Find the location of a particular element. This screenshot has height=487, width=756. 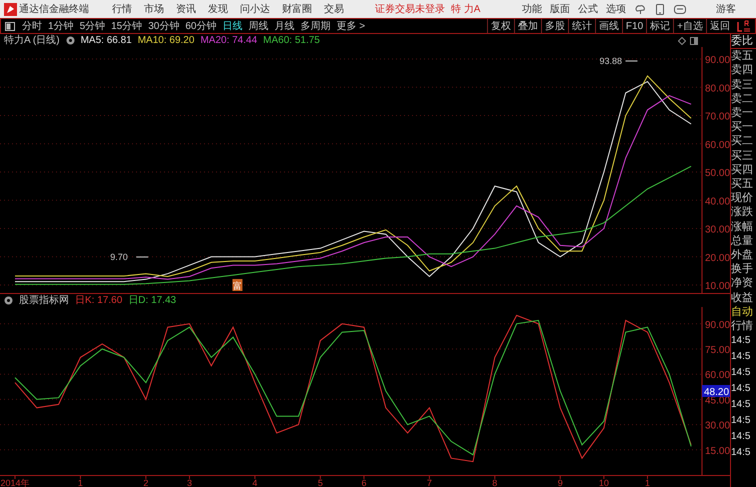

toolbar-button: 叠加 is located at coordinates (527, 26).